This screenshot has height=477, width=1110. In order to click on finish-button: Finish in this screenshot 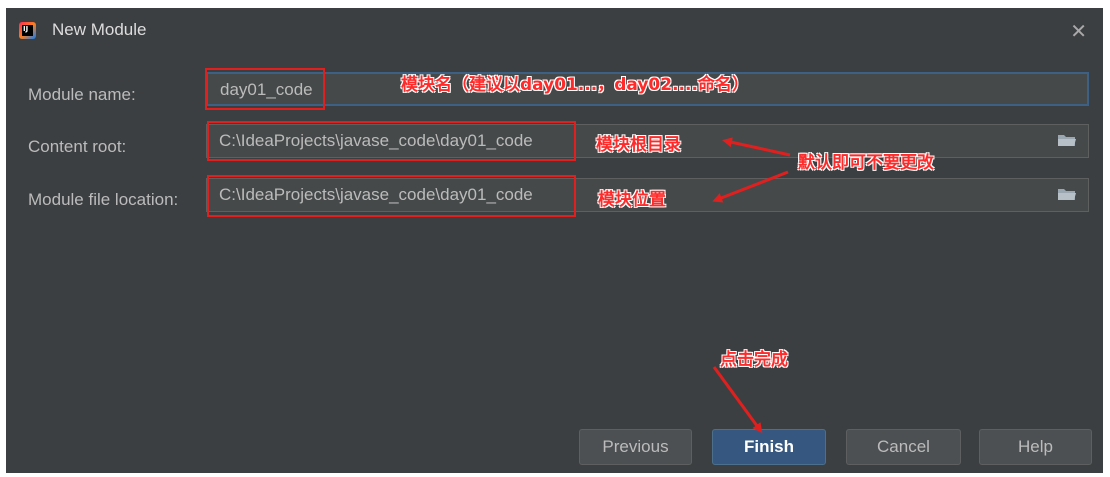, I will do `click(769, 447)`.